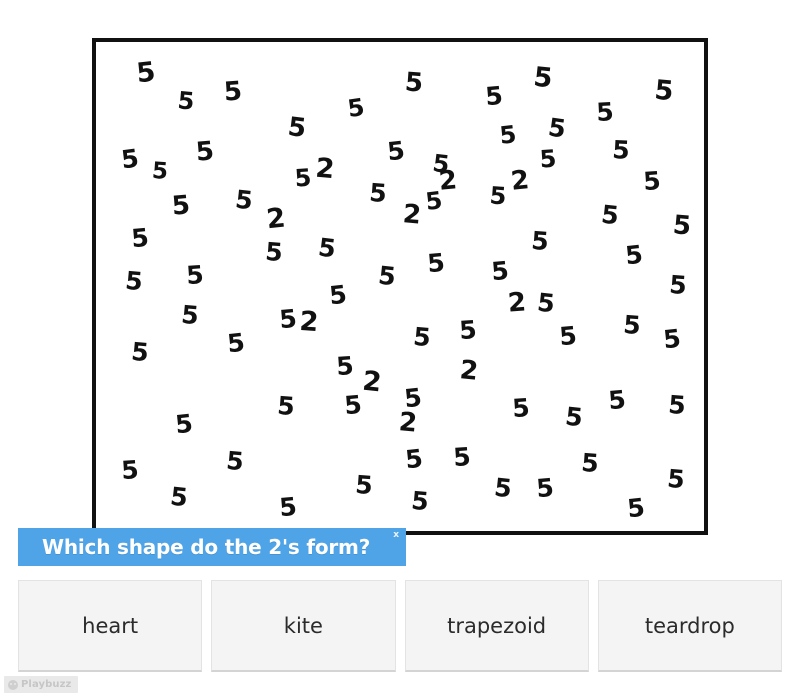  Describe the element at coordinates (46, 684) in the screenshot. I see `watermark-label: Playbuzz` at that location.